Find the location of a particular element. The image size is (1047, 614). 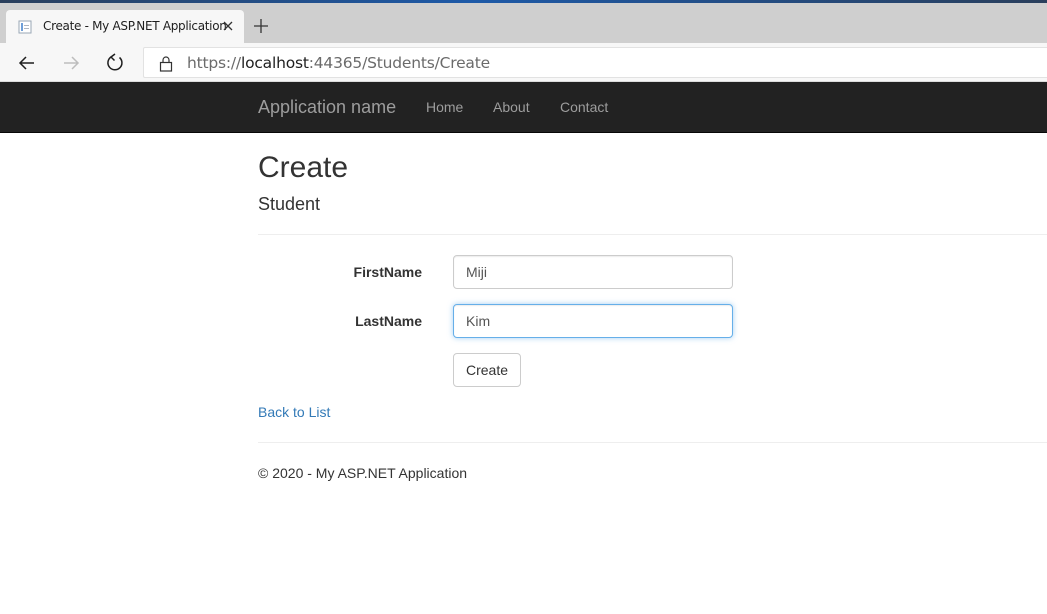

url-host: localhost is located at coordinates (274, 63).